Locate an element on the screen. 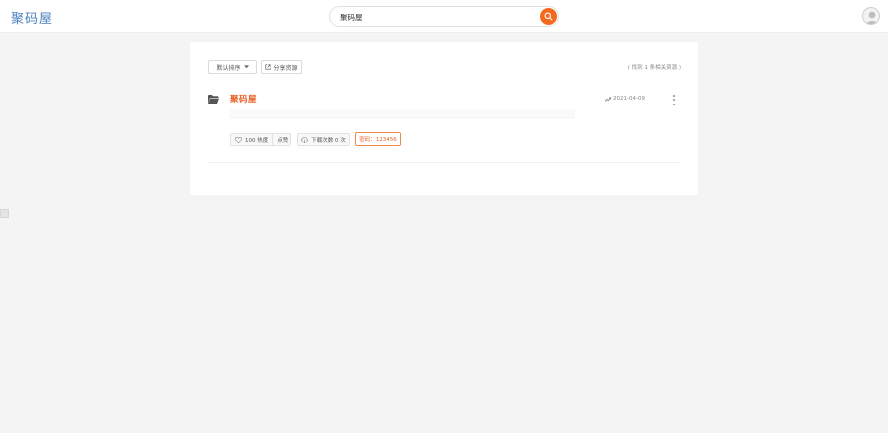  result-date: 2021-04-09 is located at coordinates (625, 99).